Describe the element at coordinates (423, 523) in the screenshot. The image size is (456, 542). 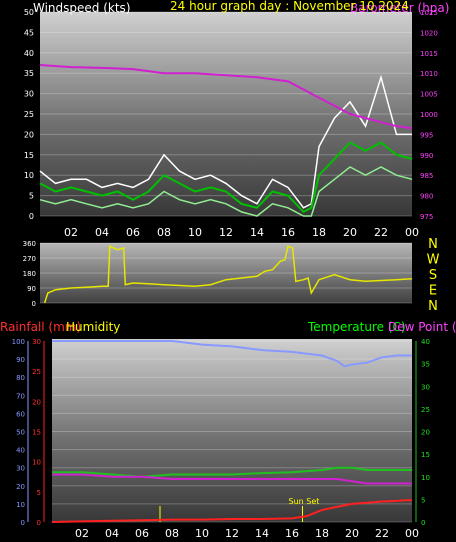
I see `temperature-tick-0: 0` at that location.